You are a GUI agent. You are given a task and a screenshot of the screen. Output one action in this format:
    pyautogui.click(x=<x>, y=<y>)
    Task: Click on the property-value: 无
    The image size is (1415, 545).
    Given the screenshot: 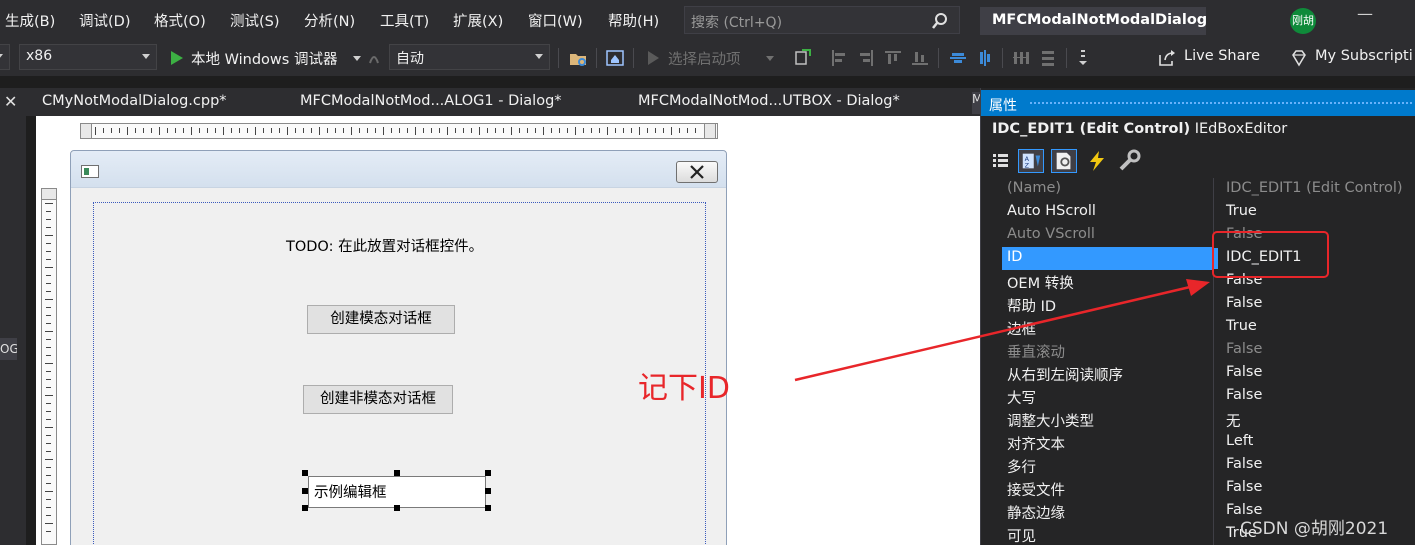 What is the action you would take?
    pyautogui.click(x=1233, y=420)
    